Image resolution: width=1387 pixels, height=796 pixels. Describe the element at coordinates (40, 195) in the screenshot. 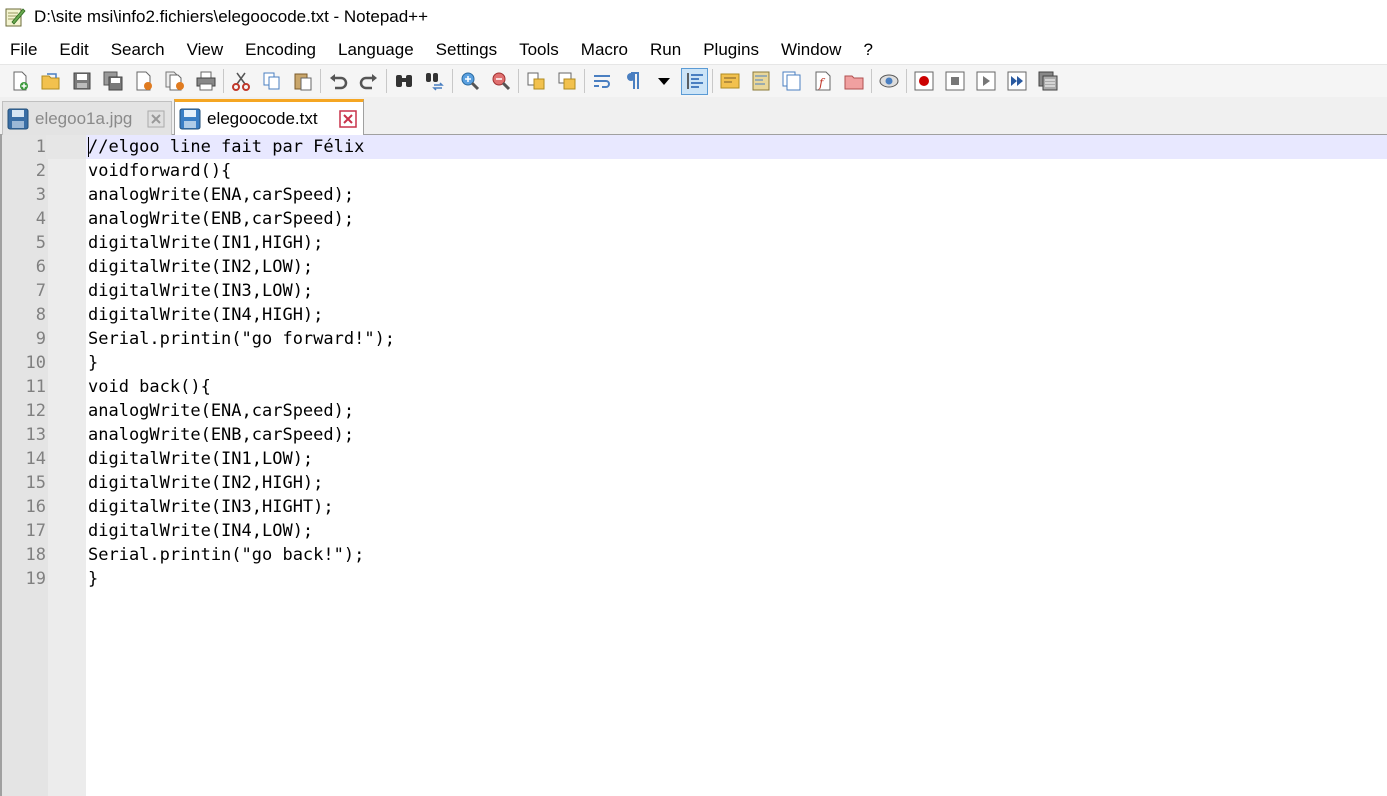

I see `line-number: 3` at that location.